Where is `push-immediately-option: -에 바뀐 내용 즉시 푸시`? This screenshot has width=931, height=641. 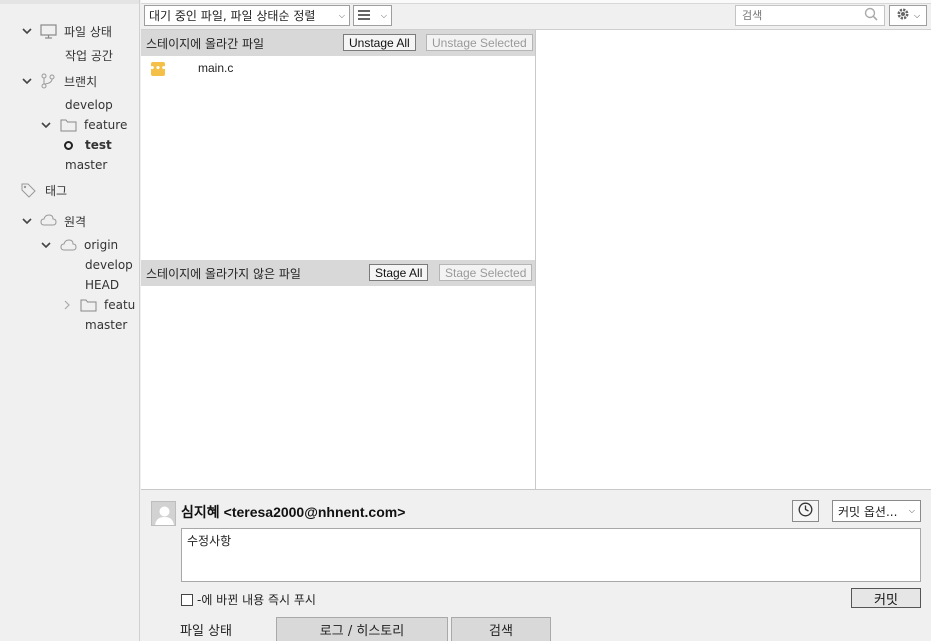 push-immediately-option: -에 바뀐 내용 즉시 푸시 is located at coordinates (248, 599).